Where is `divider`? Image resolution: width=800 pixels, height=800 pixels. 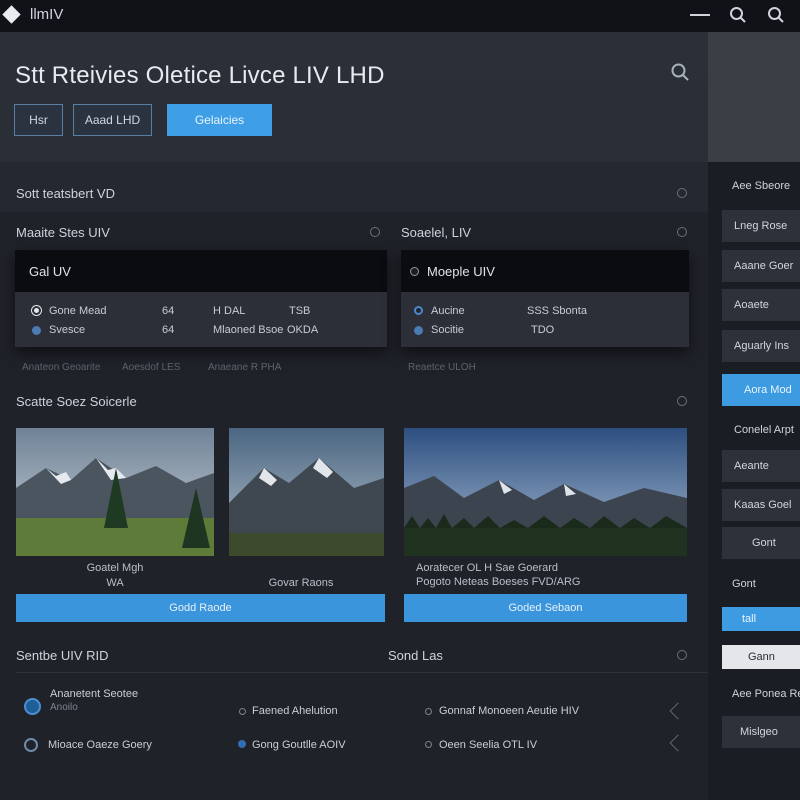
divider is located at coordinates (362, 672).